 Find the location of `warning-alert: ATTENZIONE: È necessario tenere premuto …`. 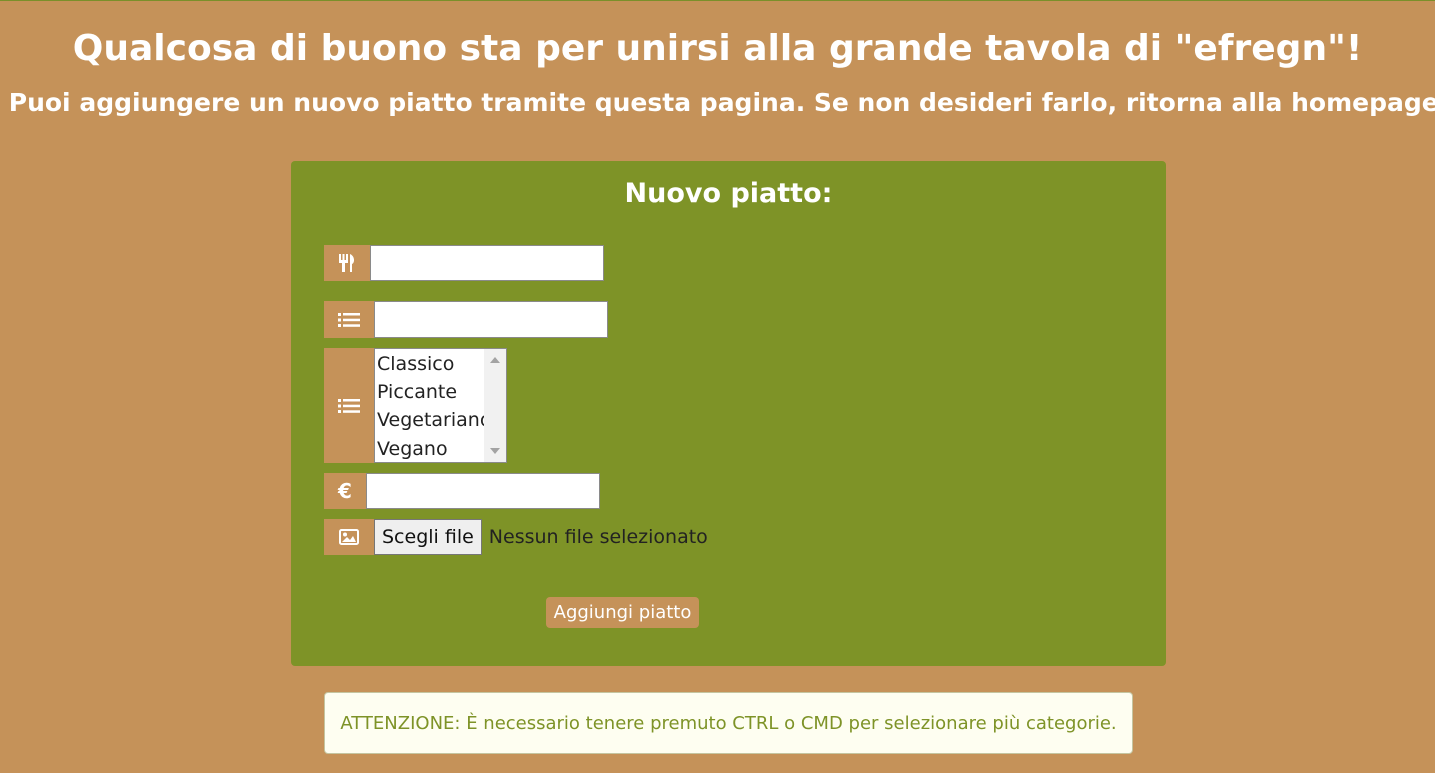

warning-alert: ATTENZIONE: È necessario tenere premuto … is located at coordinates (728, 723).